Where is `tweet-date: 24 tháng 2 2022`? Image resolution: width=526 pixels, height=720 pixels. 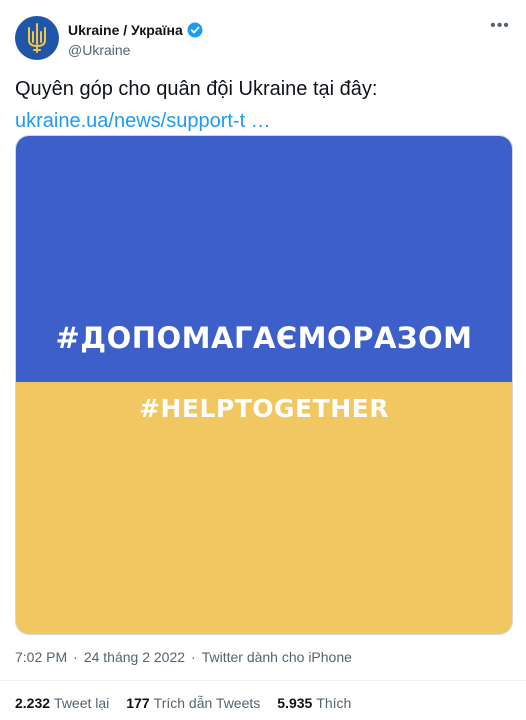
tweet-date: 24 tháng 2 2022 is located at coordinates (134, 657).